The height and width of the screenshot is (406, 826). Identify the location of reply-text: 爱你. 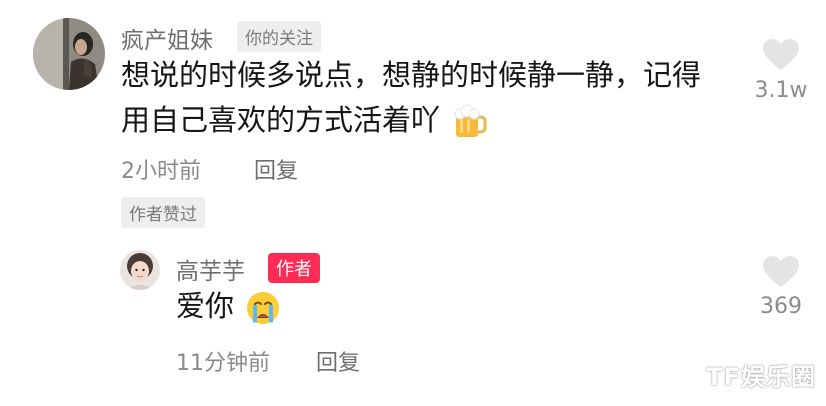
(228, 306).